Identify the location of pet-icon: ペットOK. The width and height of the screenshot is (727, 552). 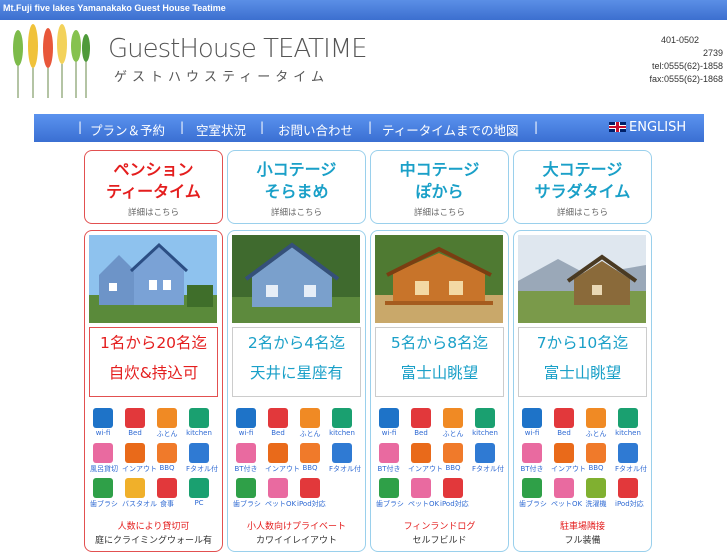
(423, 493).